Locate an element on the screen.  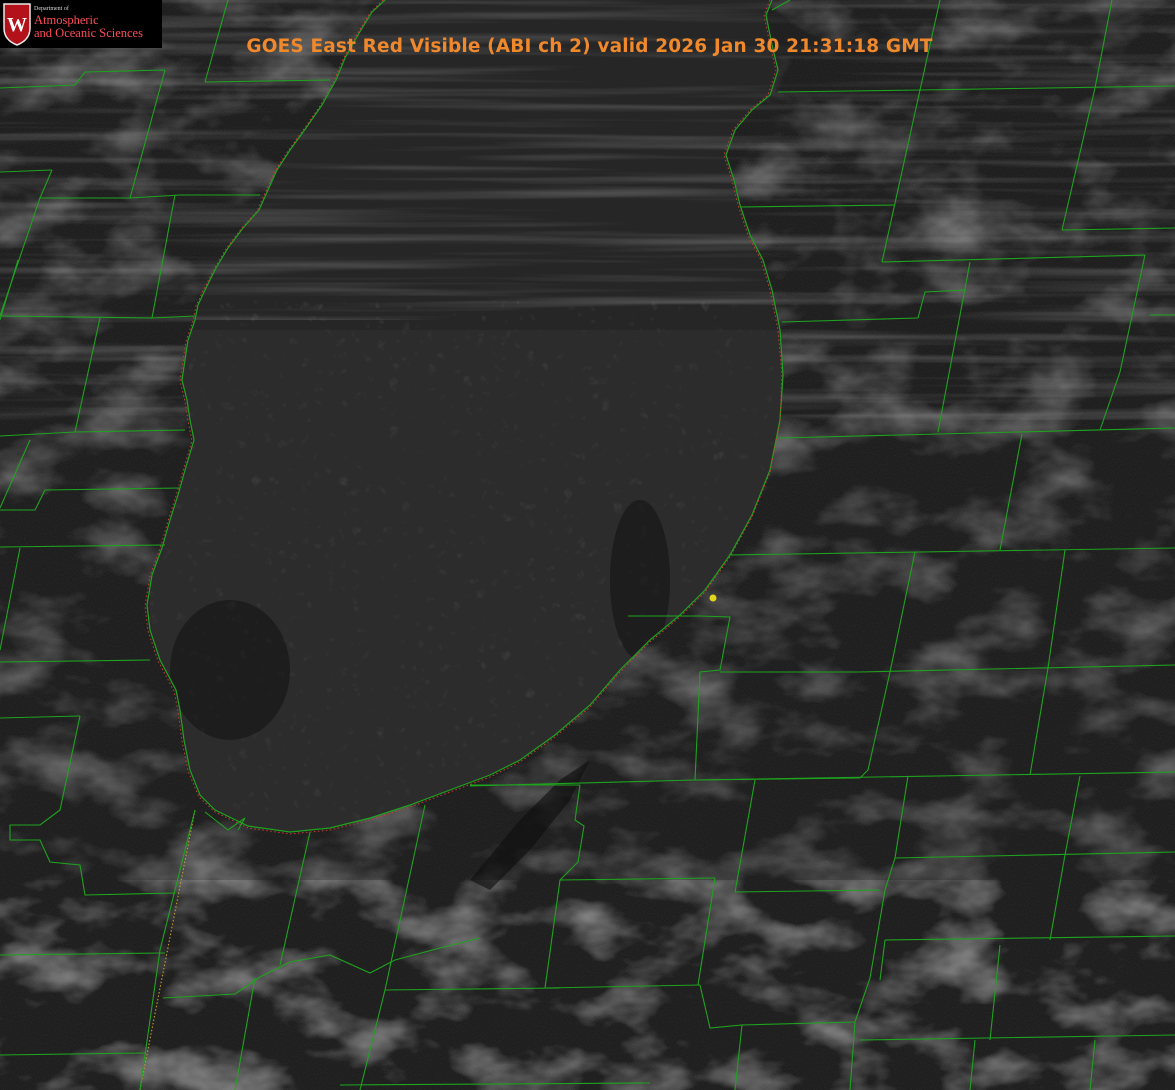
svg-text: W is located at coordinates (17, 25).